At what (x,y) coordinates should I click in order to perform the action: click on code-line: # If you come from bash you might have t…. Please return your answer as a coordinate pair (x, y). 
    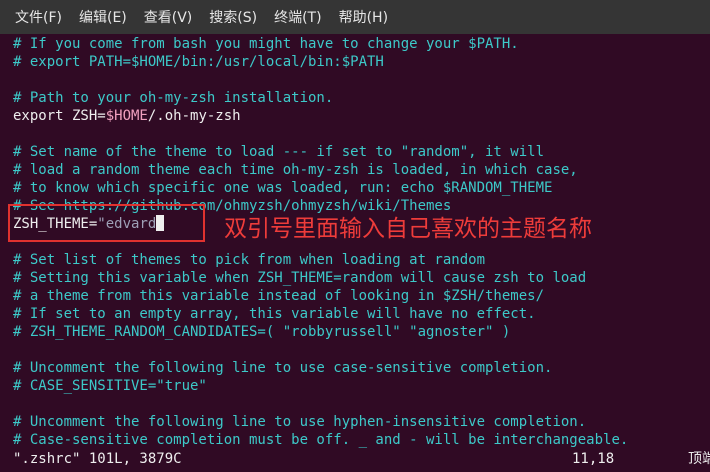
    Looking at the image, I should click on (266, 44).